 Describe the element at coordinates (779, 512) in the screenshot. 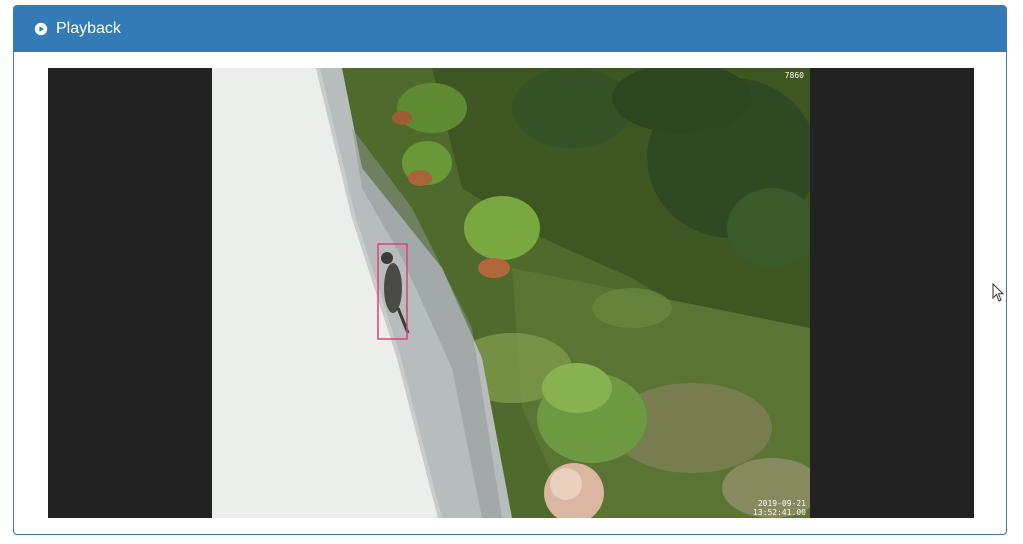

I see `timestamp-time: 13:52:41.00` at that location.